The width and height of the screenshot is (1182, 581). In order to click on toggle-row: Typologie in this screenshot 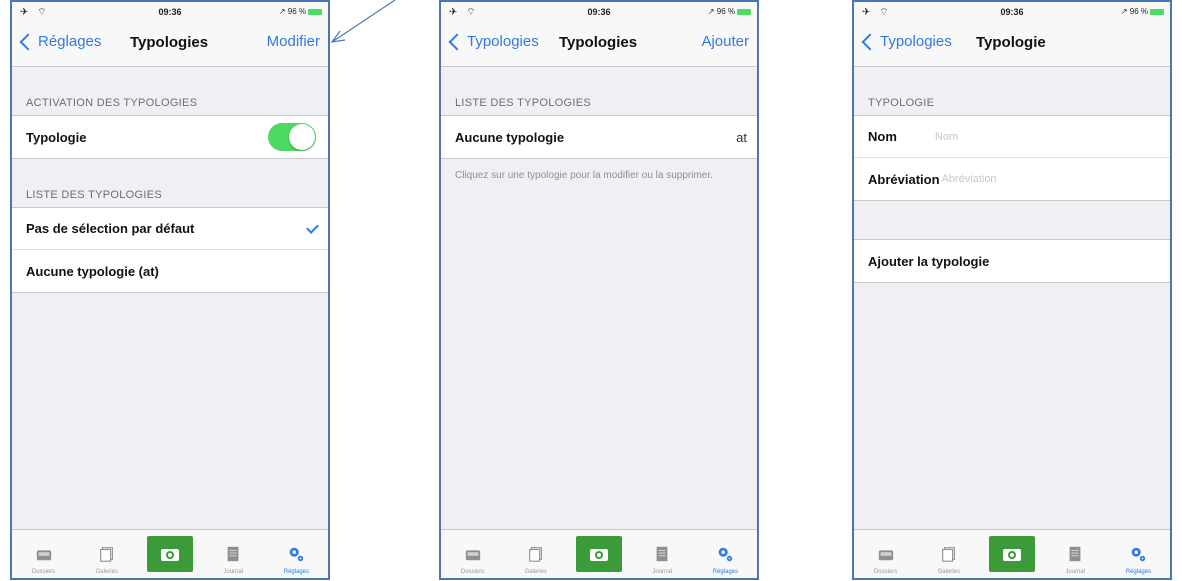, I will do `click(170, 137)`.